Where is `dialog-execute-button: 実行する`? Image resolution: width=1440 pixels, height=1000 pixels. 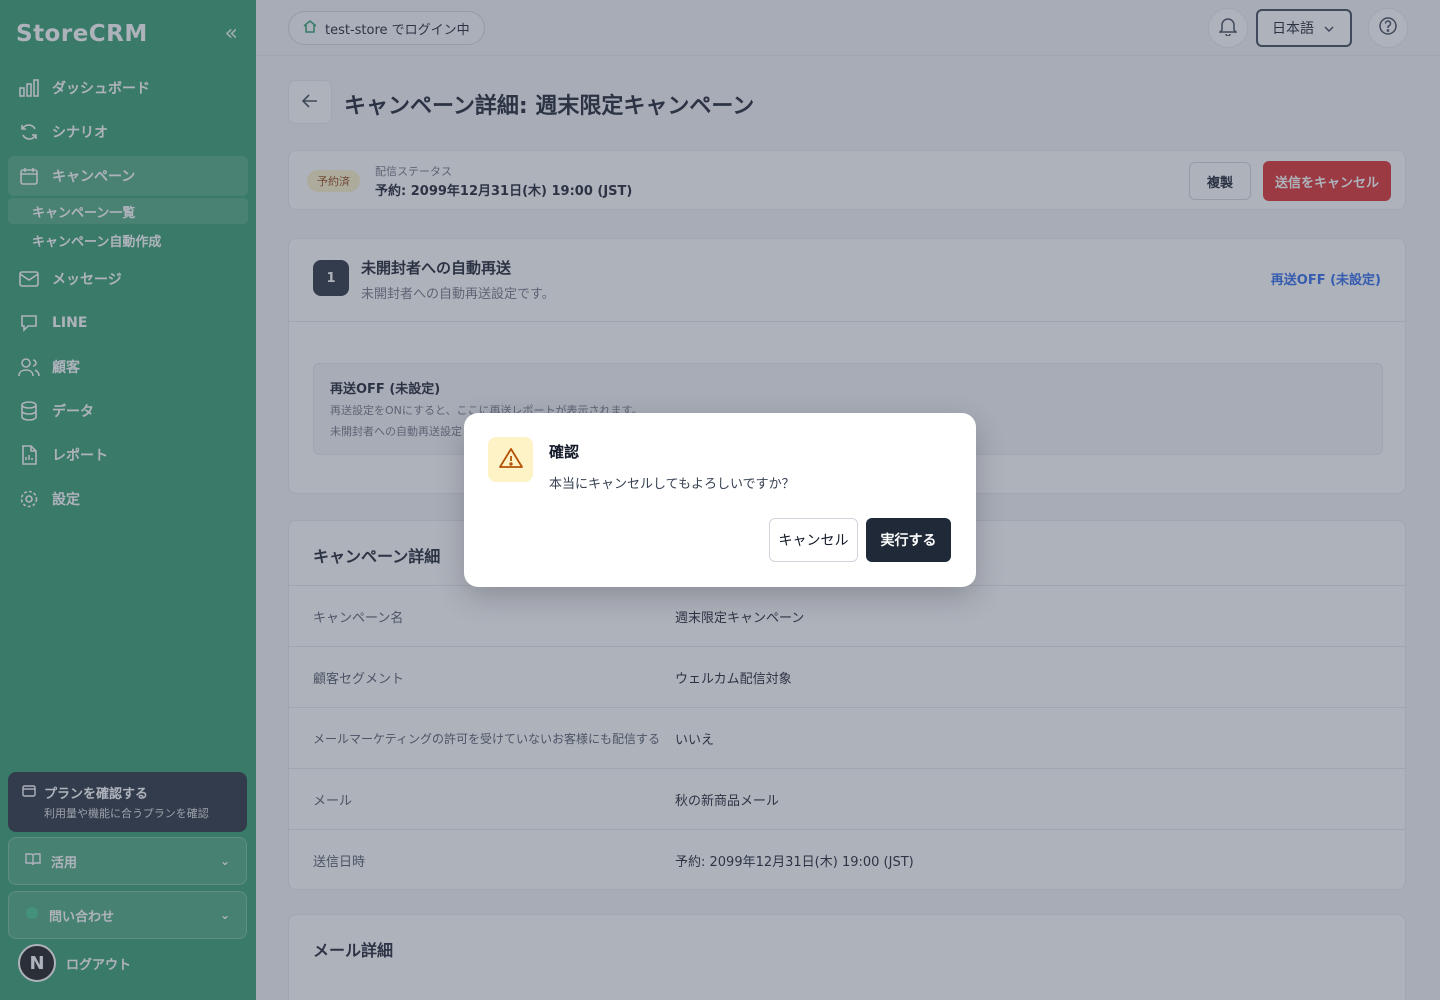
dialog-execute-button: 実行する is located at coordinates (908, 540).